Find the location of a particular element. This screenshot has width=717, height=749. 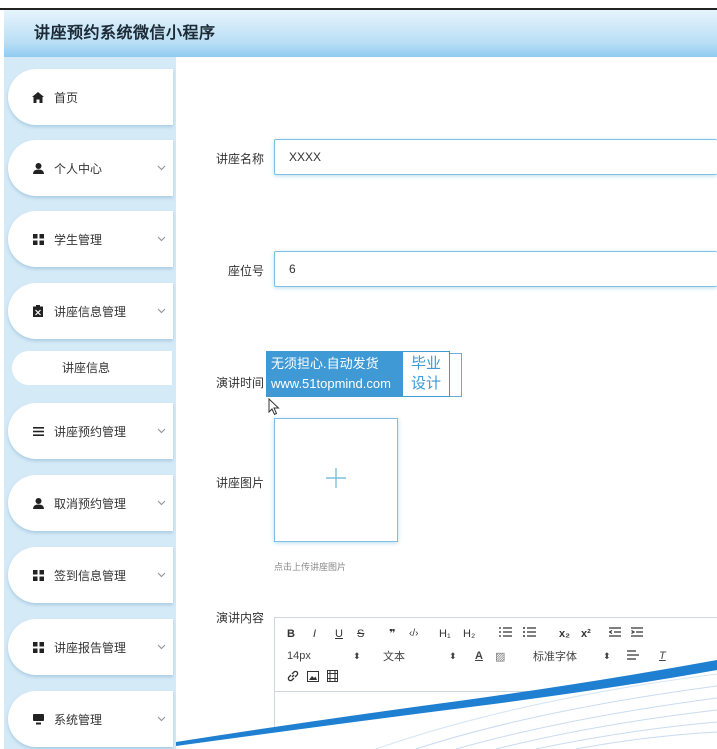

clipboard-icon is located at coordinates (38, 311).